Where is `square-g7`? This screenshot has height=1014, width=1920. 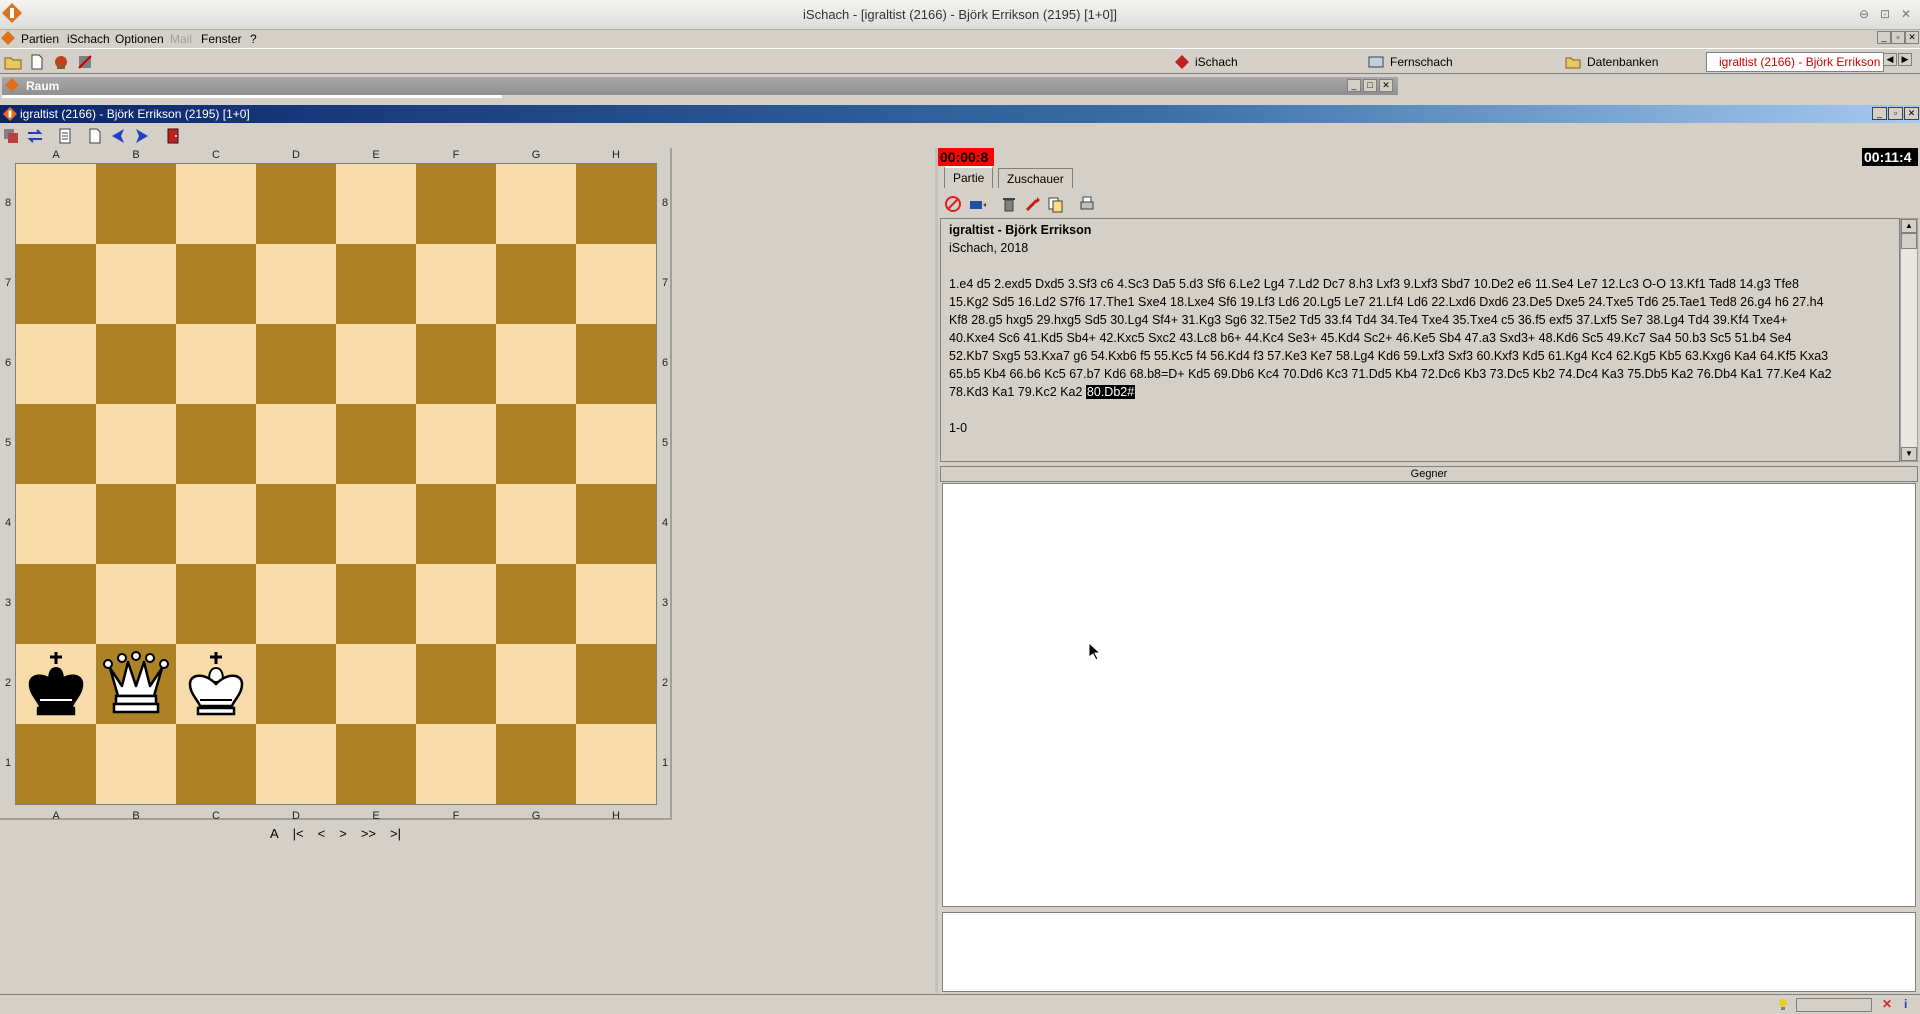 square-g7 is located at coordinates (536, 284).